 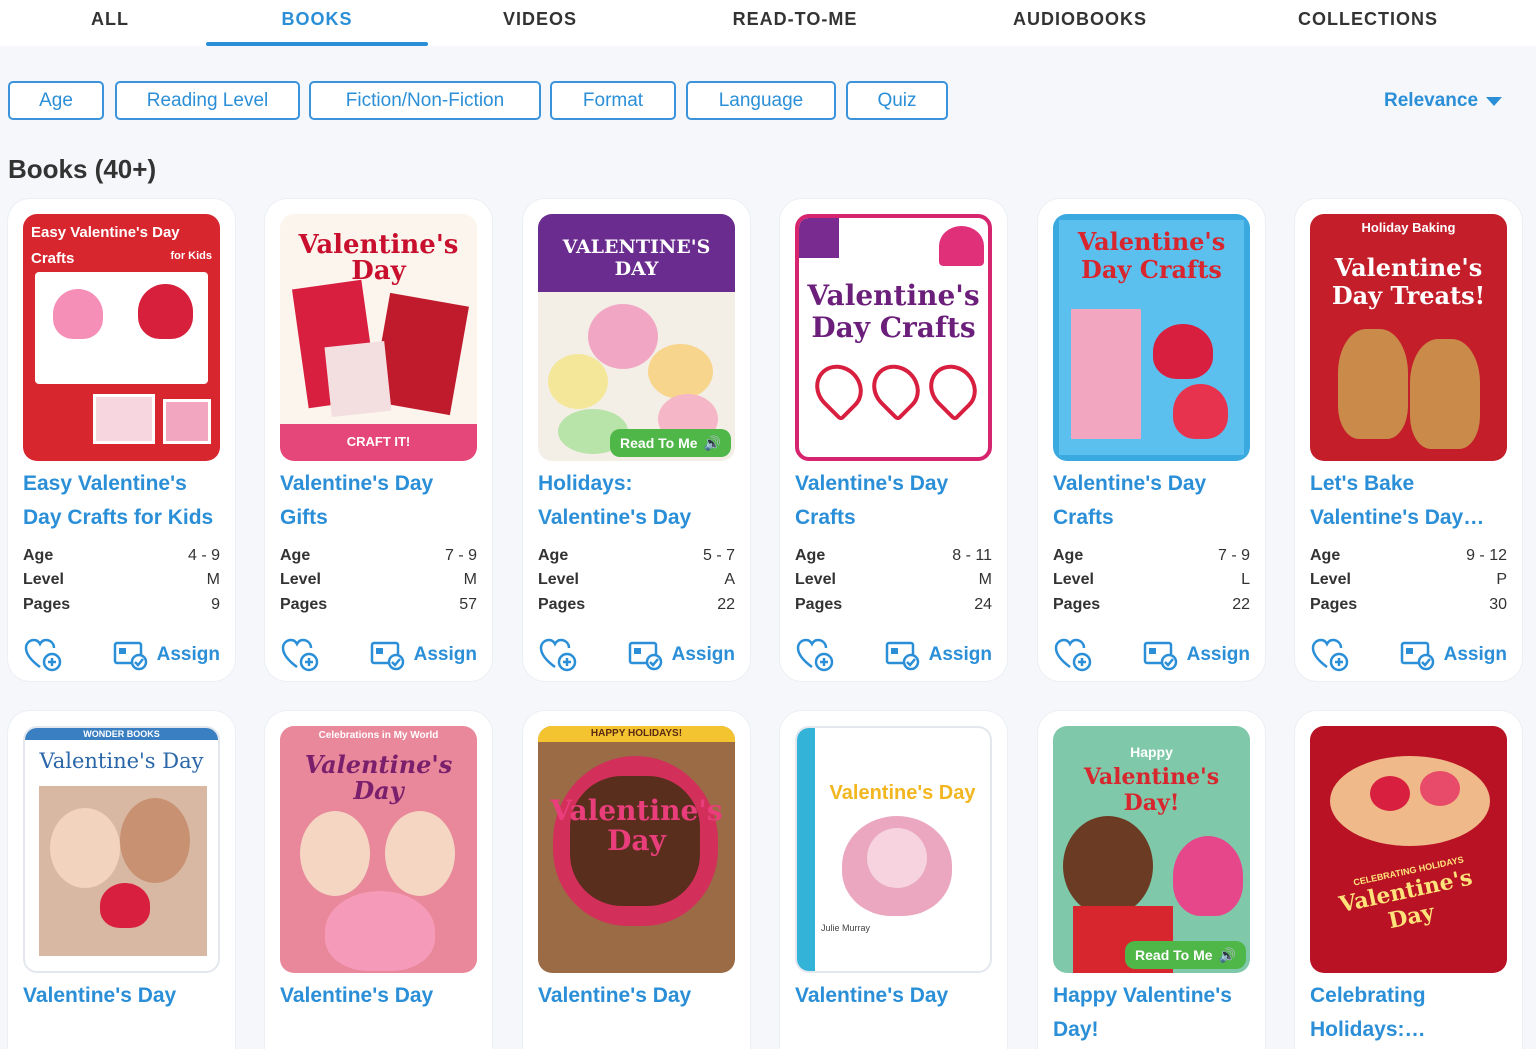 I want to click on filter-reading-level: Reading Level, so click(x=207, y=100).